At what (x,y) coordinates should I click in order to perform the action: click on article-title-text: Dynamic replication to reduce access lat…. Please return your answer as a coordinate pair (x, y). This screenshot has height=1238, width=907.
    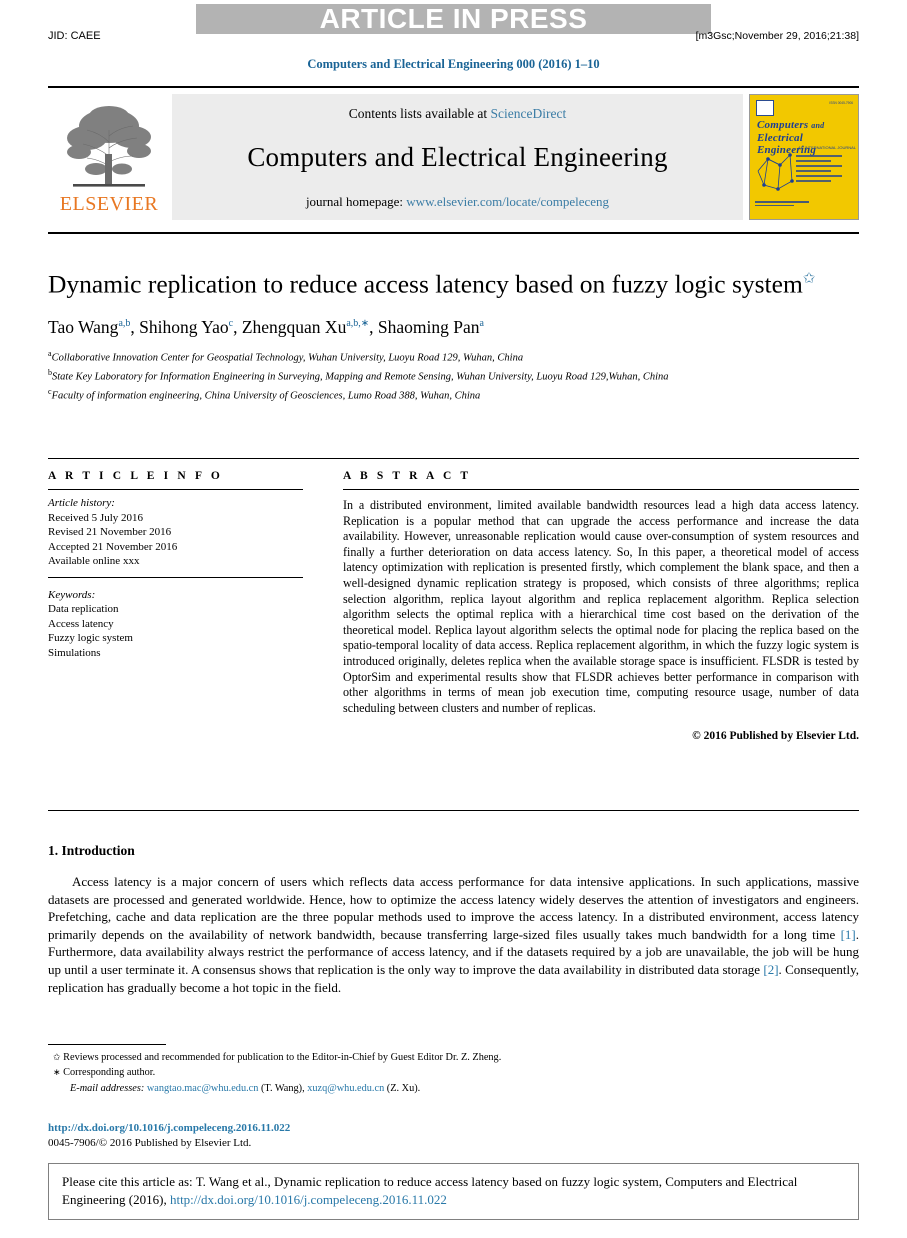
    Looking at the image, I should click on (425, 284).